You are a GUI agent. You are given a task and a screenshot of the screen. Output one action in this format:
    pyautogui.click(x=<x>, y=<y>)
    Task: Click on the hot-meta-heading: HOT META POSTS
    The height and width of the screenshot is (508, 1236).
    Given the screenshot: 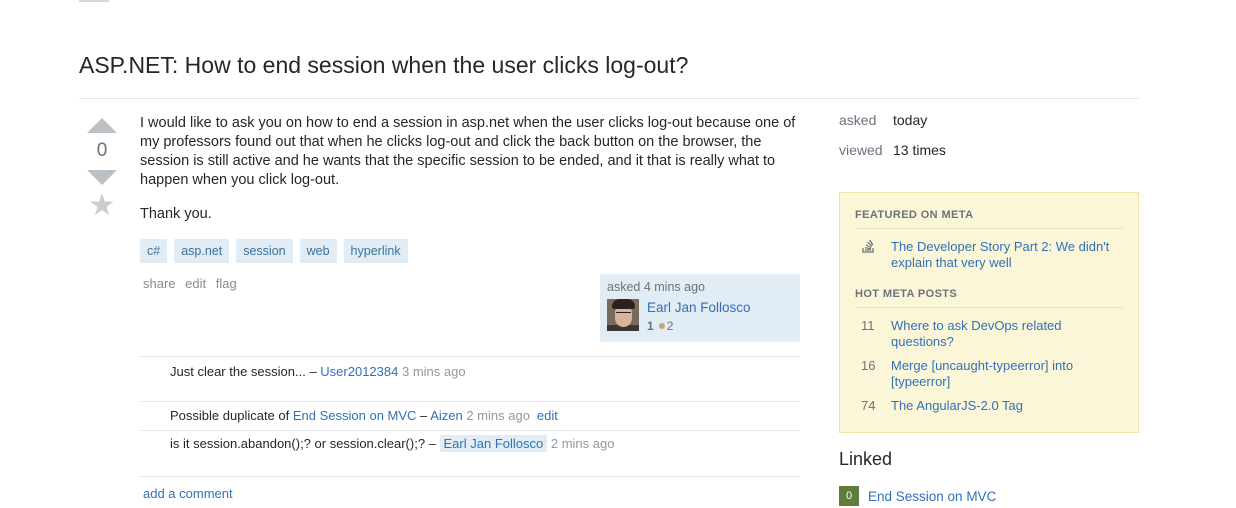 What is the action you would take?
    pyautogui.click(x=906, y=294)
    